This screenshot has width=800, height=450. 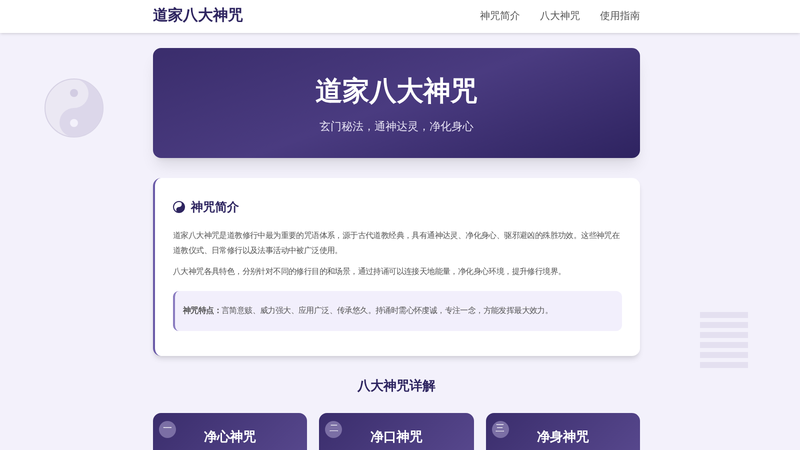 I want to click on nav-link: 神咒简介, so click(x=500, y=16).